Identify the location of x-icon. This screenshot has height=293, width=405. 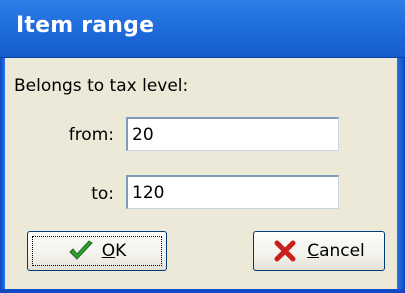
(286, 251).